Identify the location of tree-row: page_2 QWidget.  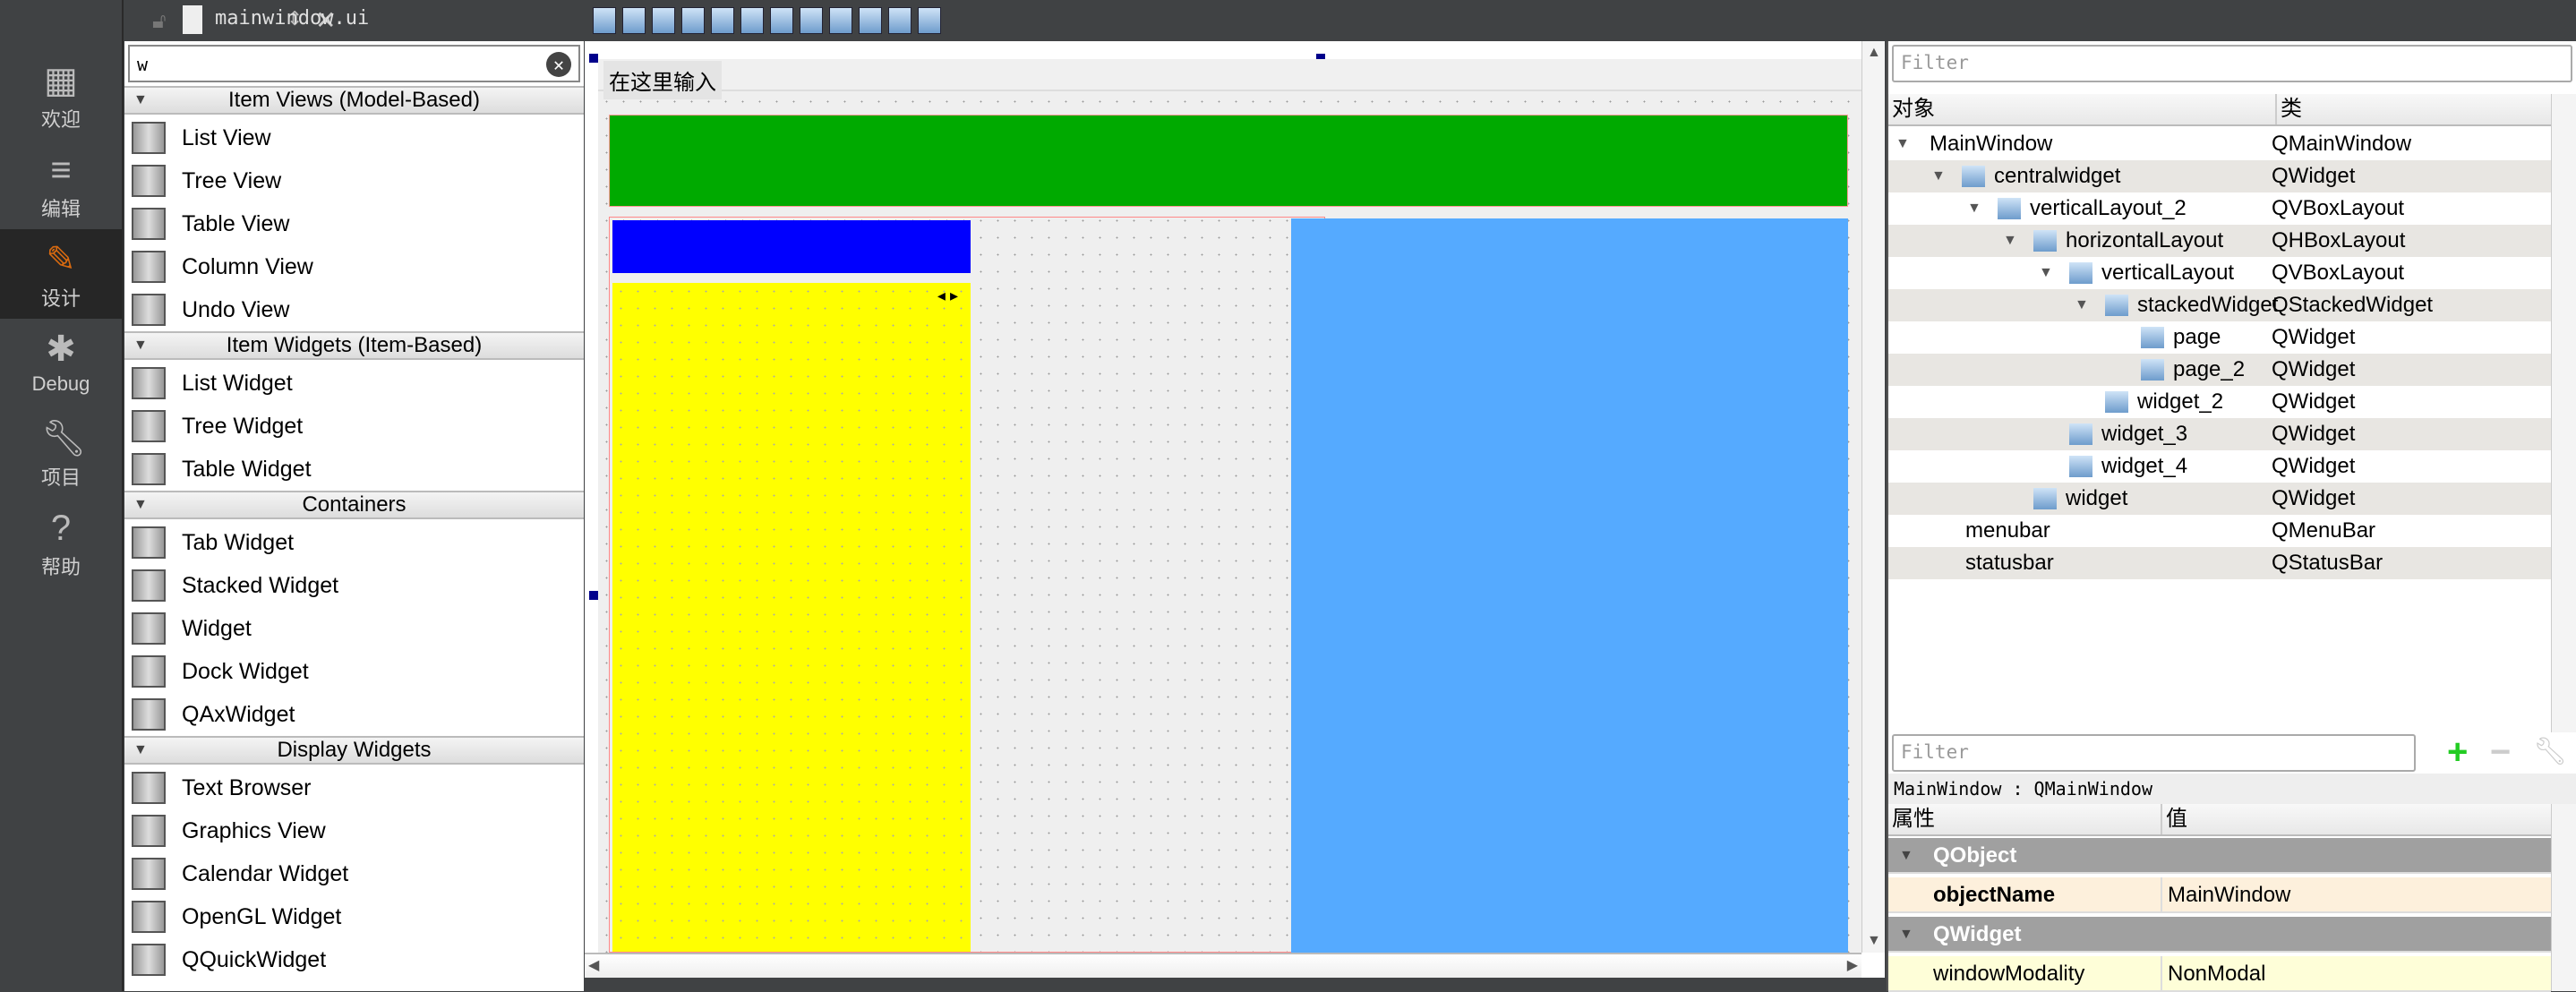
(2219, 370).